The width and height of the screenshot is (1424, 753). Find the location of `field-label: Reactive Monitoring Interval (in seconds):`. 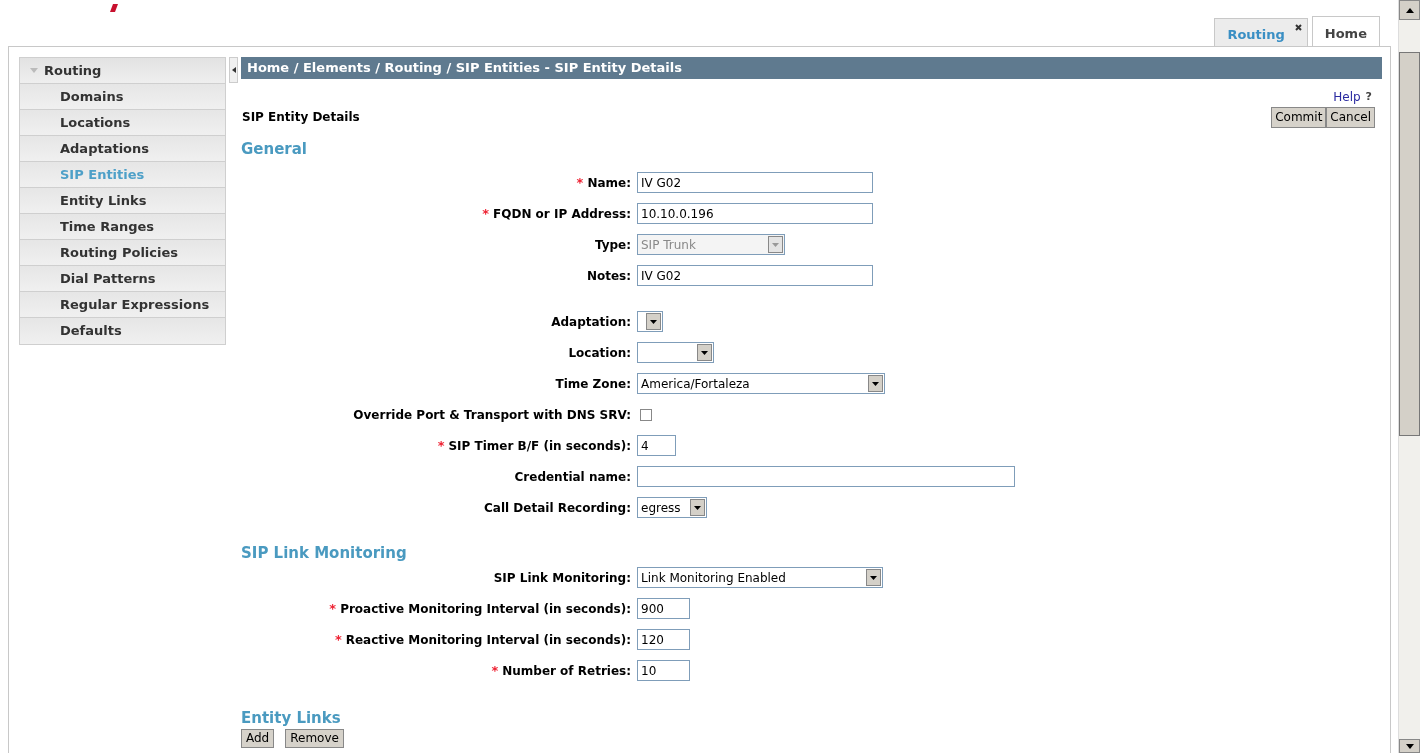

field-label: Reactive Monitoring Interval (in seconds): is located at coordinates (488, 640).